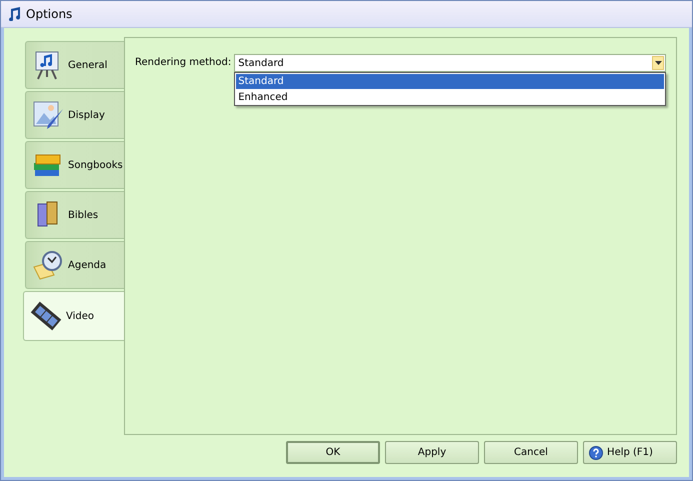 The image size is (693, 481). What do you see at coordinates (74, 265) in the screenshot?
I see `sidebar-tab: Agenda` at bounding box center [74, 265].